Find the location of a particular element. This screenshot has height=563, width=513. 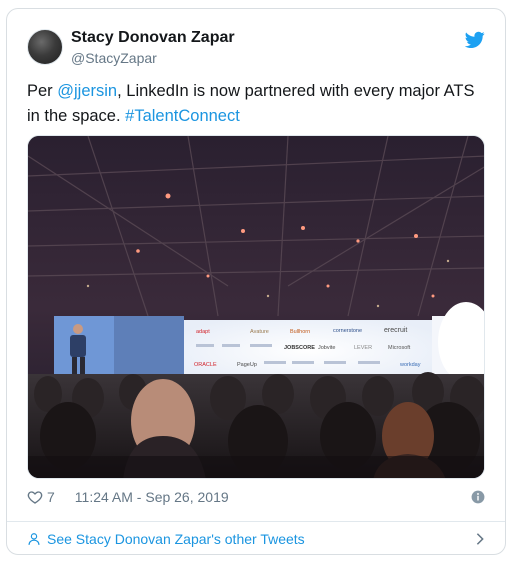

logo-jobvite: Jobvite is located at coordinates (326, 348).